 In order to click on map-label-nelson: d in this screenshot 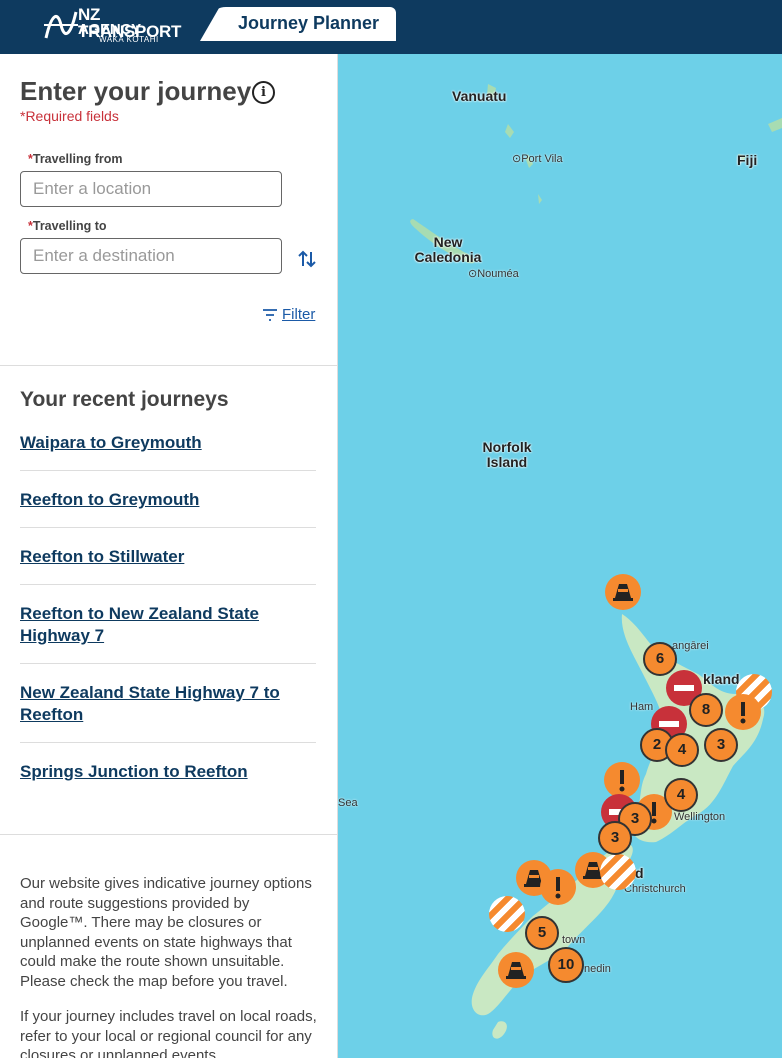, I will do `click(639, 873)`.